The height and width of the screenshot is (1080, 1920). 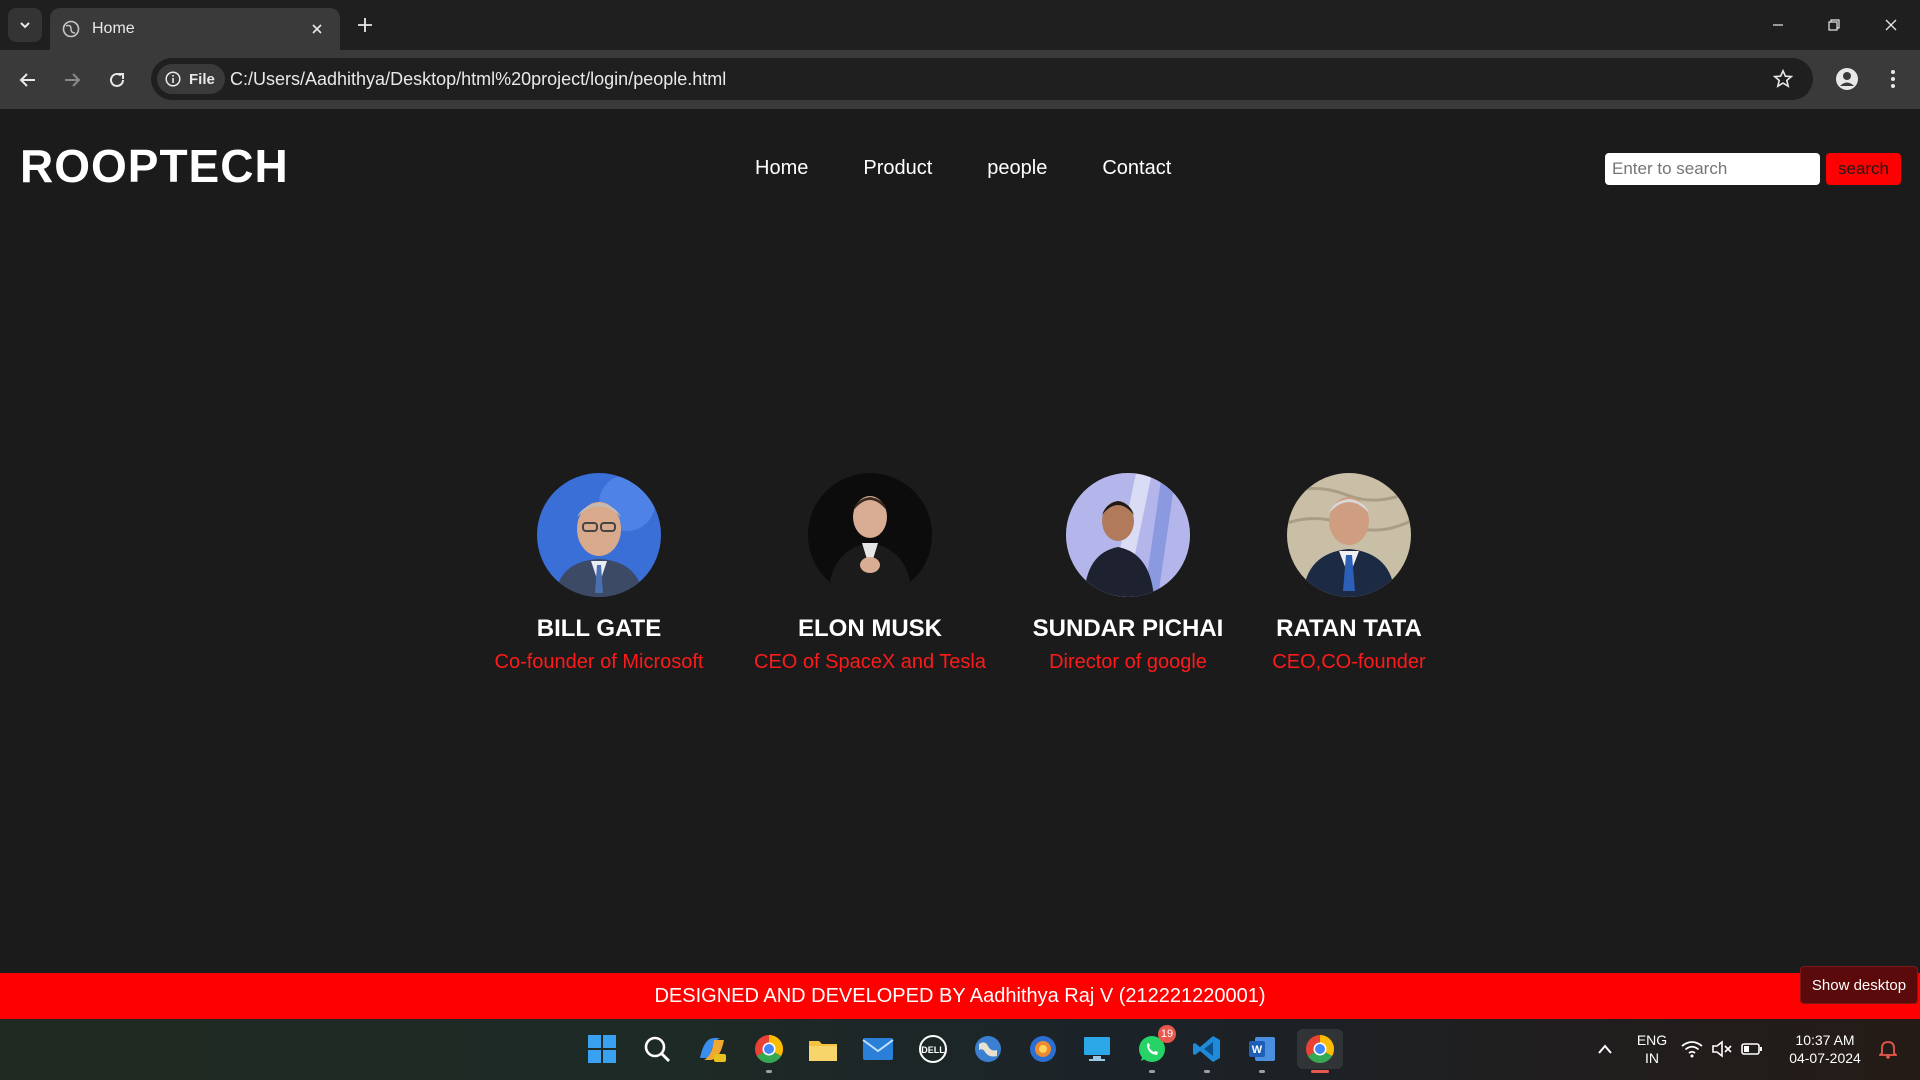 I want to click on star-icon, so click(x=1783, y=78).